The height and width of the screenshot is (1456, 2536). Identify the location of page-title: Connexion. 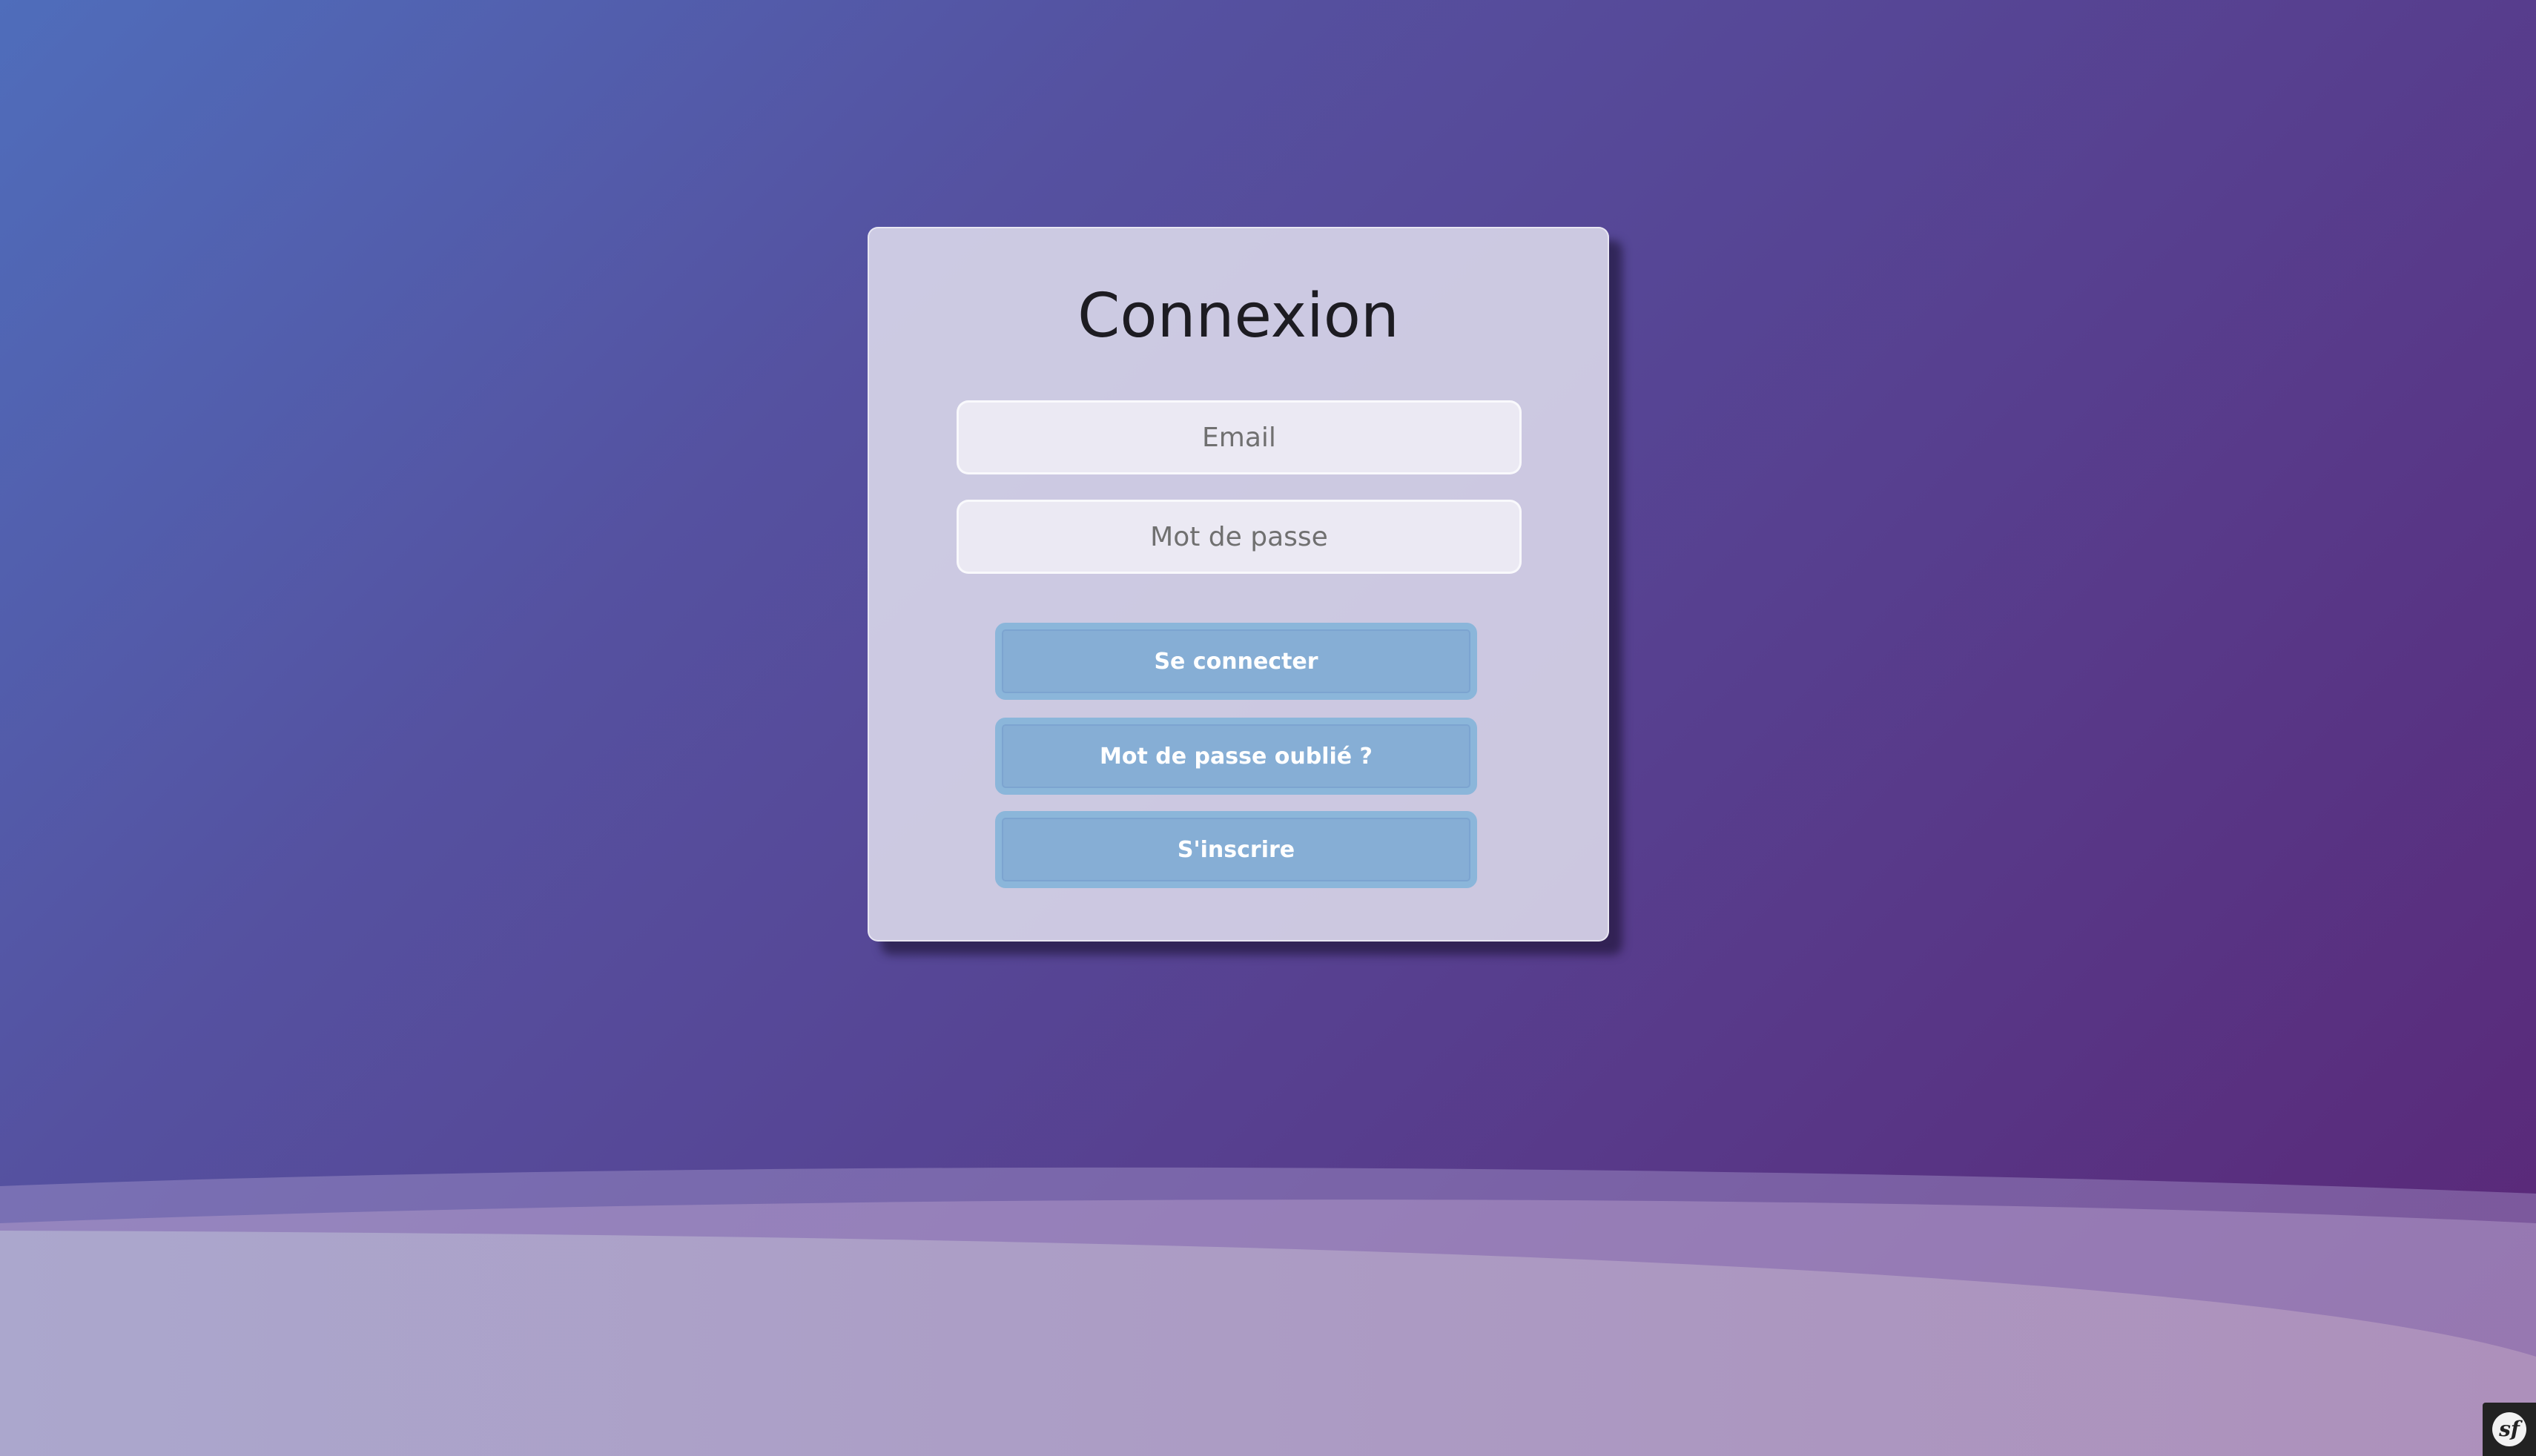
(1238, 316).